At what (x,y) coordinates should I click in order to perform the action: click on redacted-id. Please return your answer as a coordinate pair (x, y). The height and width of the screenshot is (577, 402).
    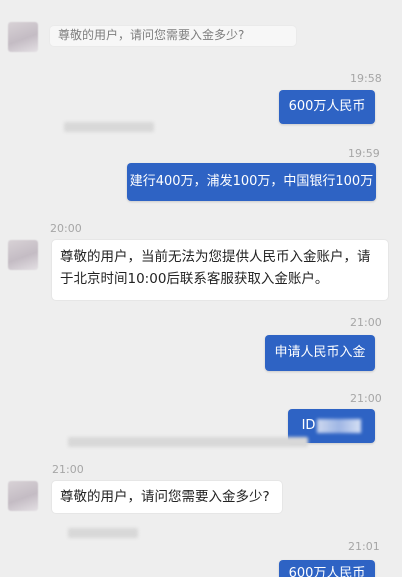
    Looking at the image, I should click on (339, 425).